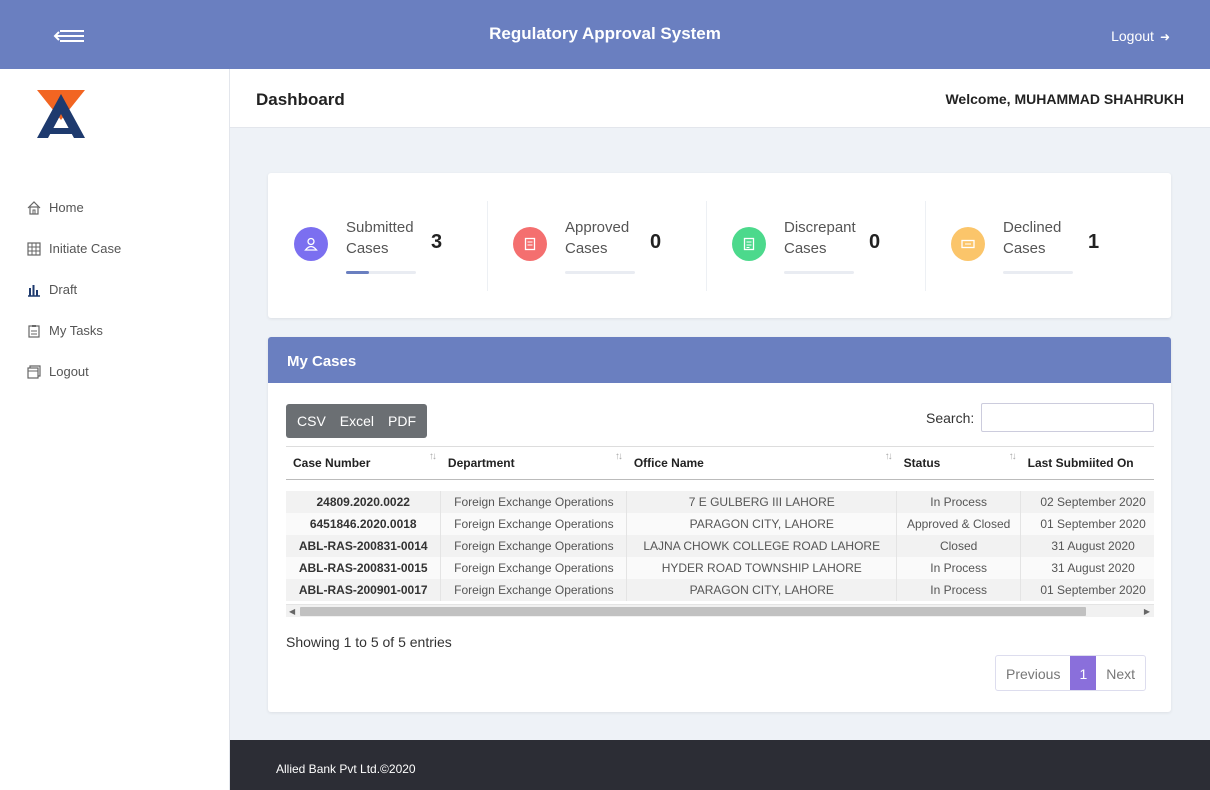 The height and width of the screenshot is (790, 1210). What do you see at coordinates (66, 207) in the screenshot?
I see `sidebar-item-label: Home` at bounding box center [66, 207].